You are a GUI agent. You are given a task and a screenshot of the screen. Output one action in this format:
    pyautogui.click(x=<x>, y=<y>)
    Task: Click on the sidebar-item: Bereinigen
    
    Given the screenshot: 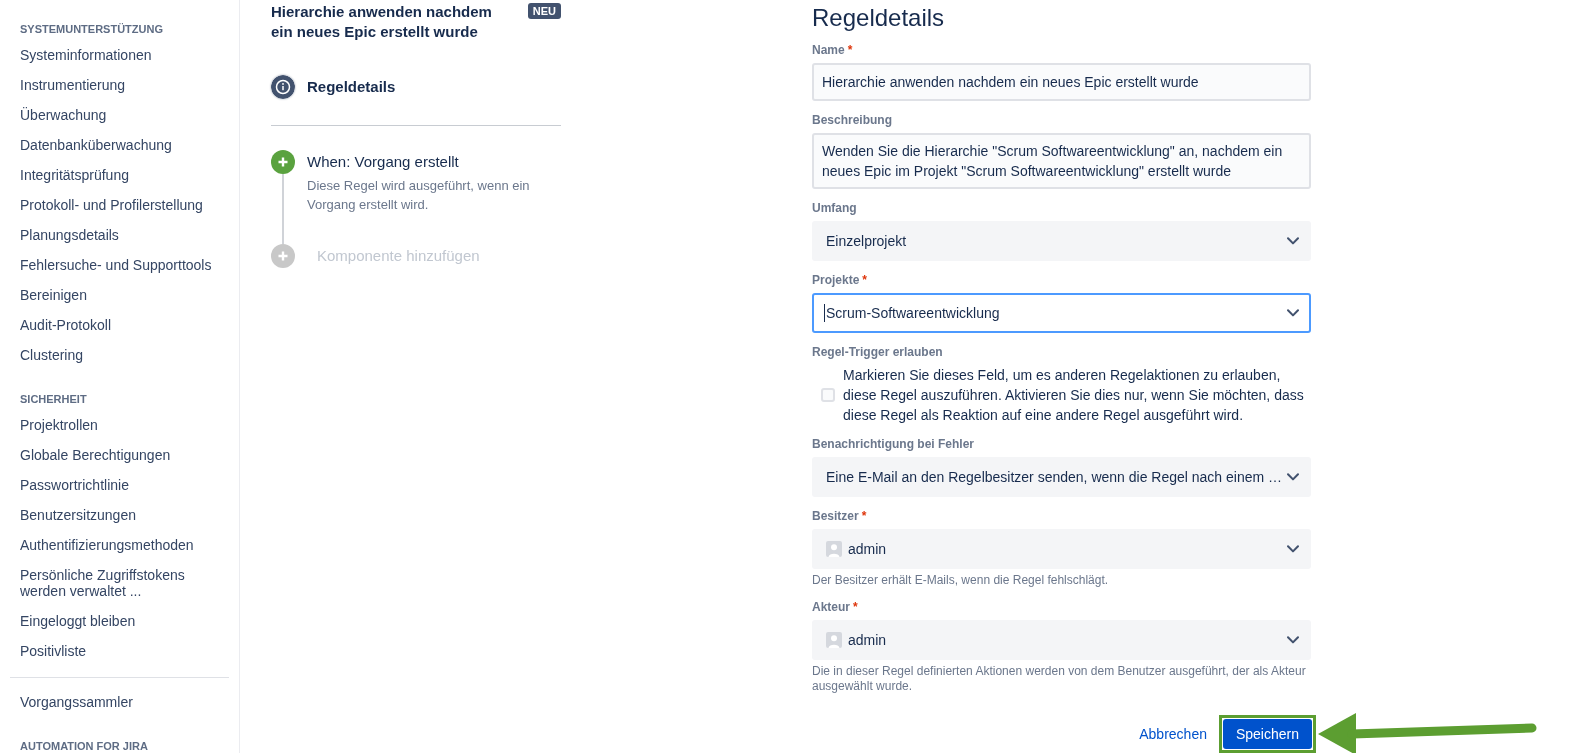 What is the action you would take?
    pyautogui.click(x=119, y=295)
    